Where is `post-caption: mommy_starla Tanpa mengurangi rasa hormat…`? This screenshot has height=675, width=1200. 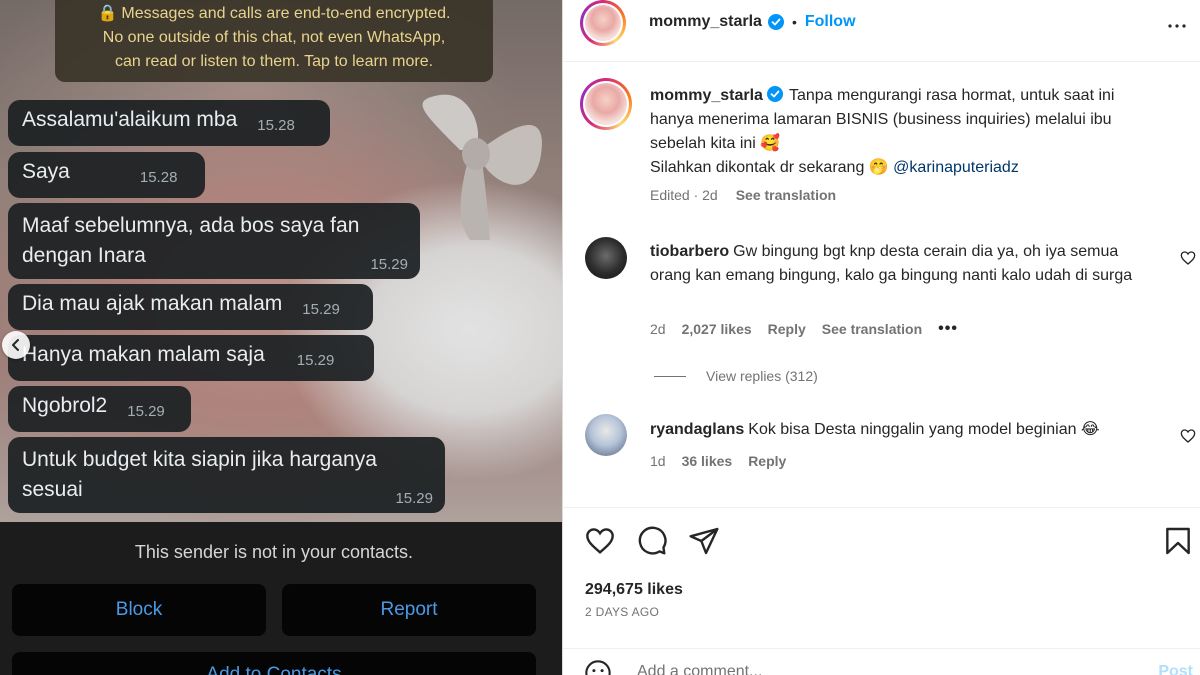
post-caption: mommy_starla Tanpa mengurangi rasa hormat… is located at coordinates (920, 132).